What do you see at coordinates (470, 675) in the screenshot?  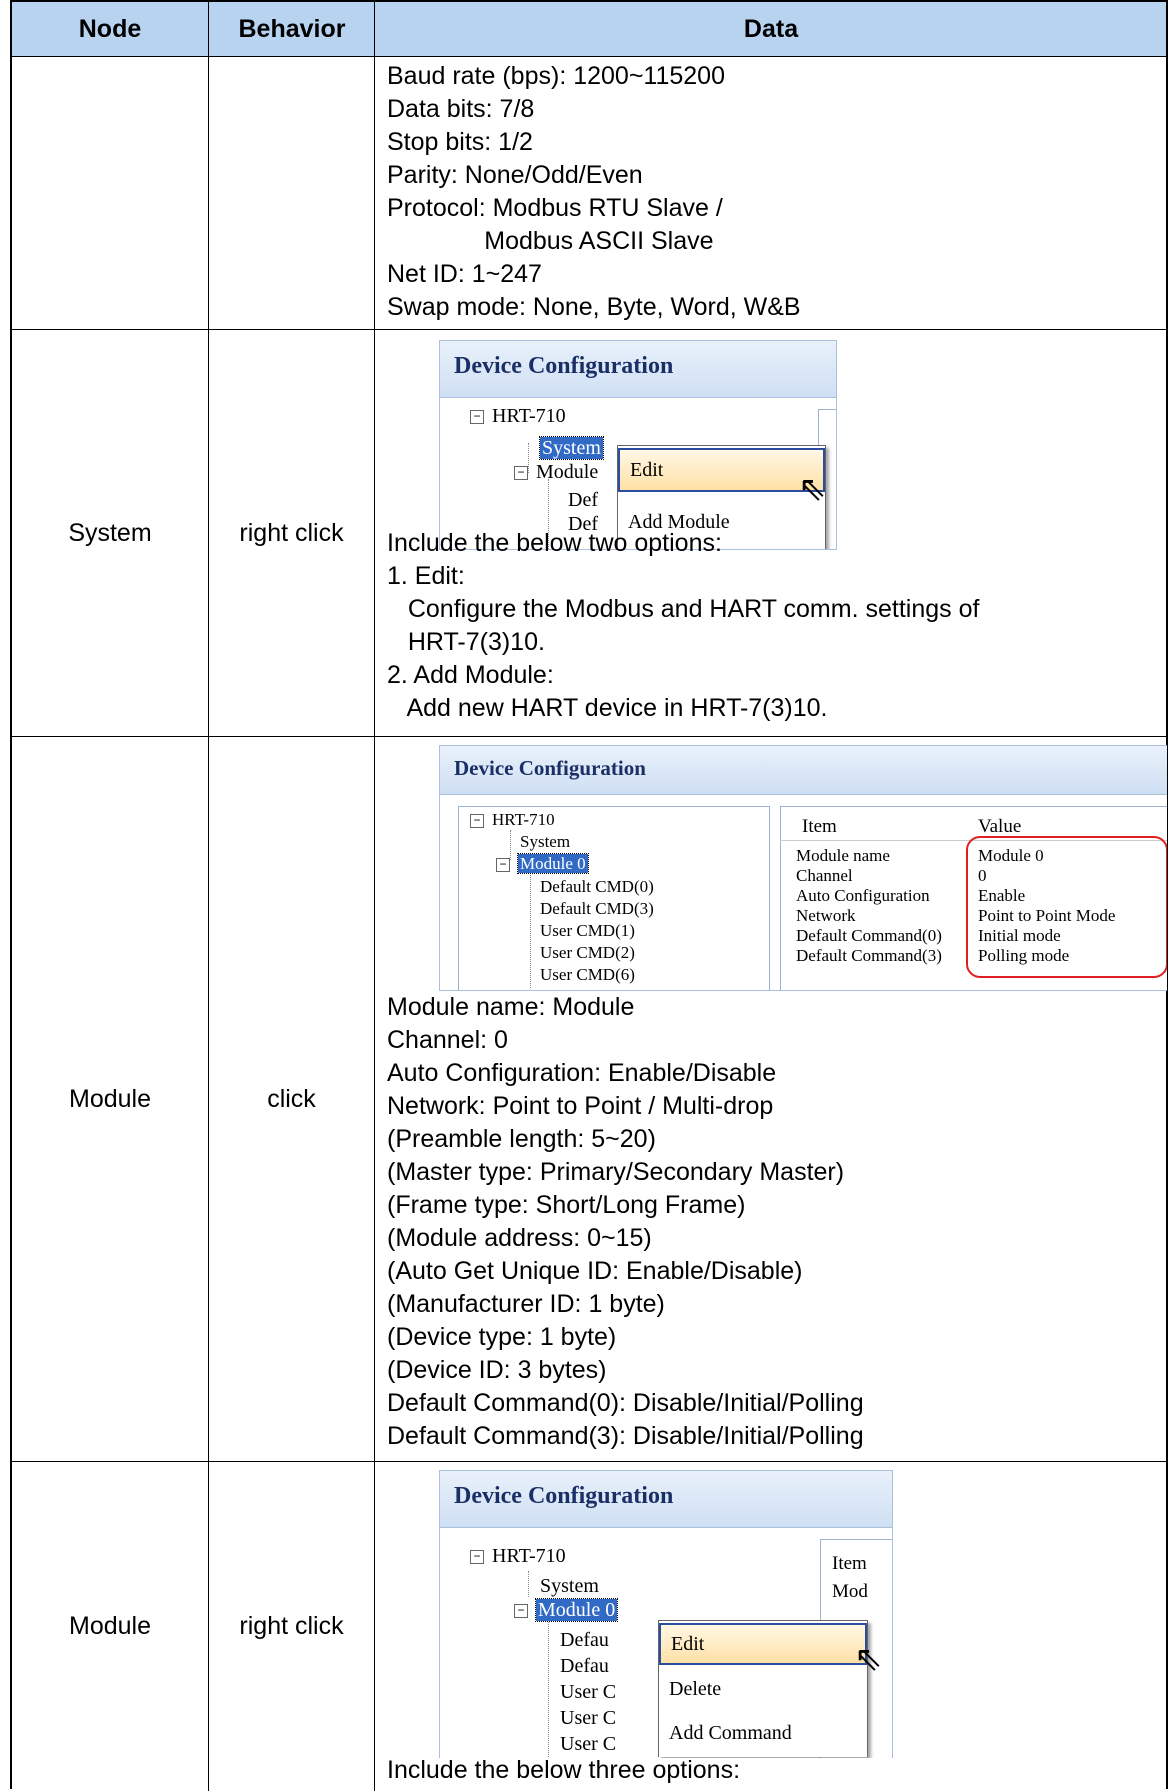 I see `row2-line: 2. Add Module:` at bounding box center [470, 675].